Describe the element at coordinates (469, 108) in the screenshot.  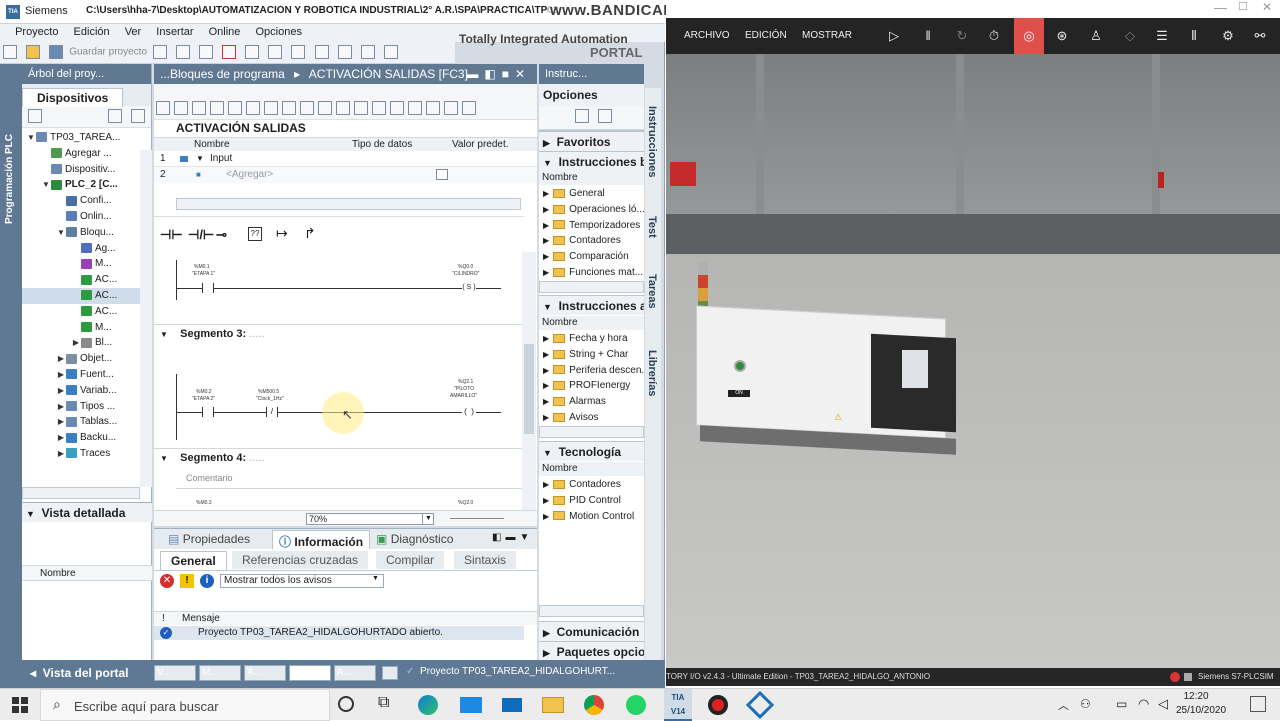
I see `block-properties-icon` at that location.